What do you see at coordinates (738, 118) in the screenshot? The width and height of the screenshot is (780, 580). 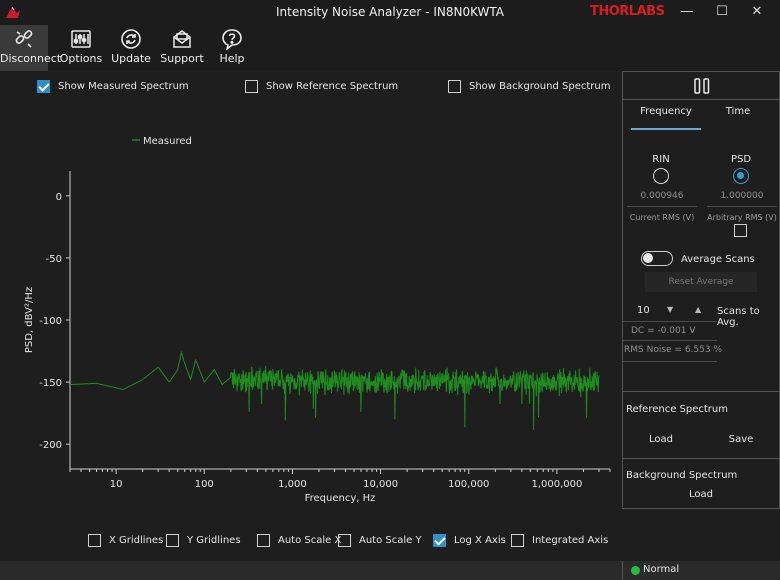 I see `tab-time: Time` at bounding box center [738, 118].